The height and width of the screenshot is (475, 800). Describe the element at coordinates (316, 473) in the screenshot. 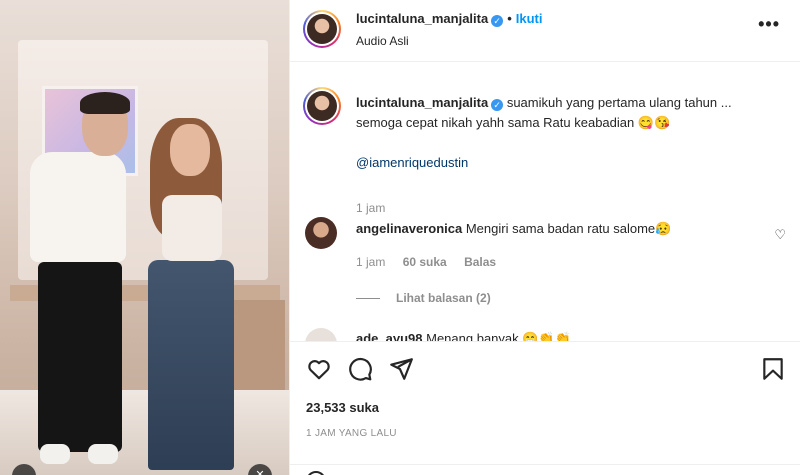

I see `emoji-icon` at that location.